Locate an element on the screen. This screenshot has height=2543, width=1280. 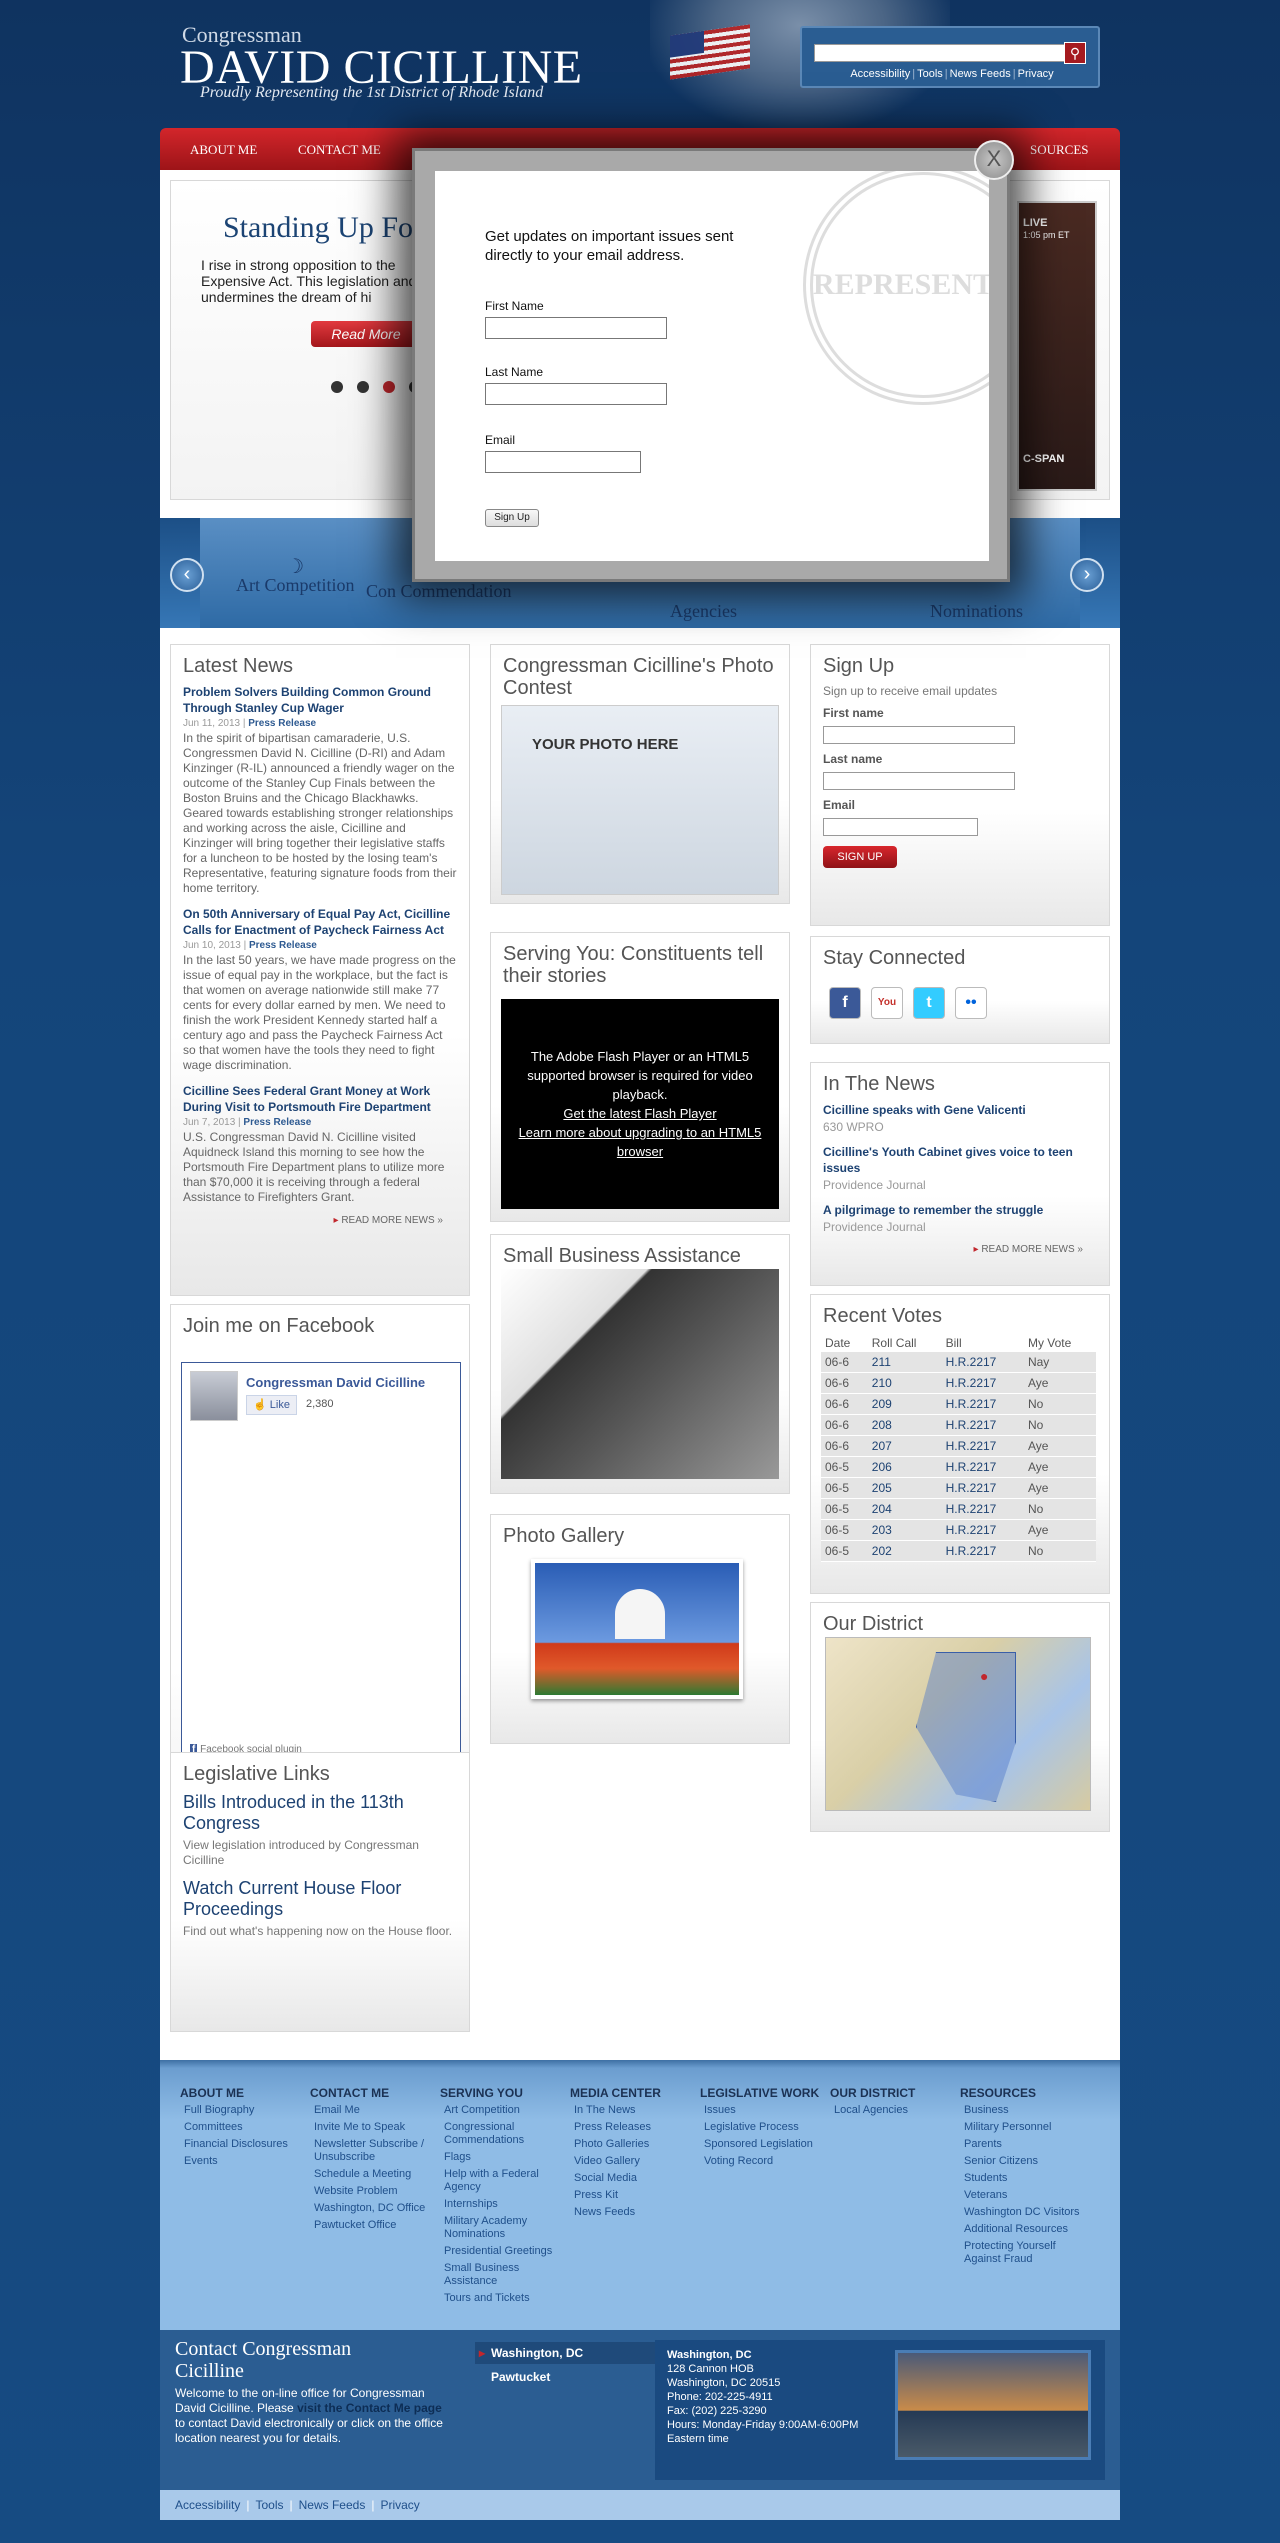
strip-item-commendations: Con Commendation is located at coordinates (439, 591).